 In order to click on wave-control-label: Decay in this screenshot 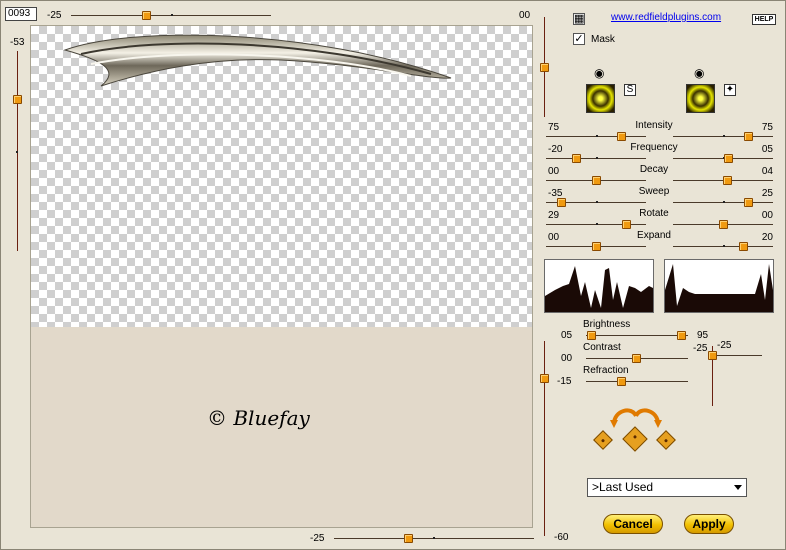, I will do `click(654, 169)`.